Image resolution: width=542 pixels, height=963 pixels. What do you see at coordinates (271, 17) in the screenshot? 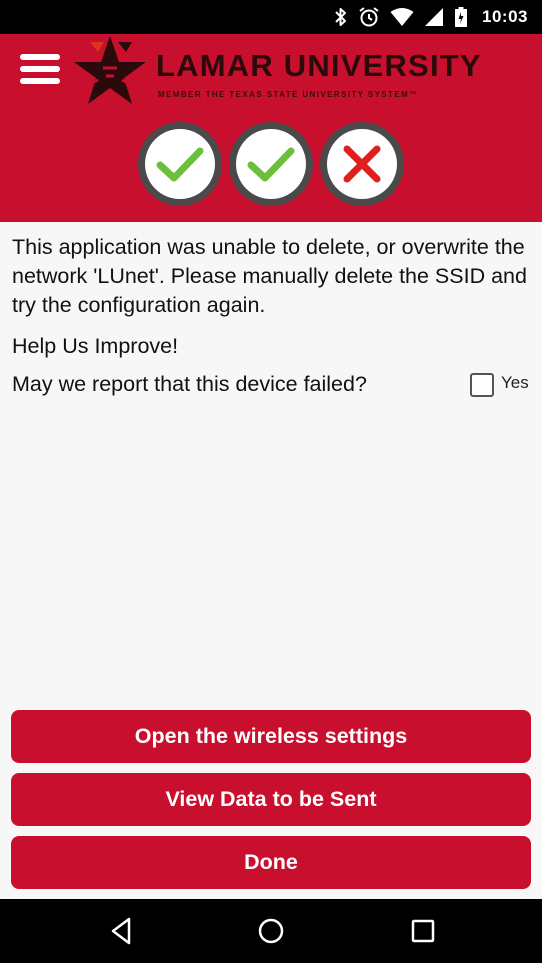
I see `status-bar: 10:03` at bounding box center [271, 17].